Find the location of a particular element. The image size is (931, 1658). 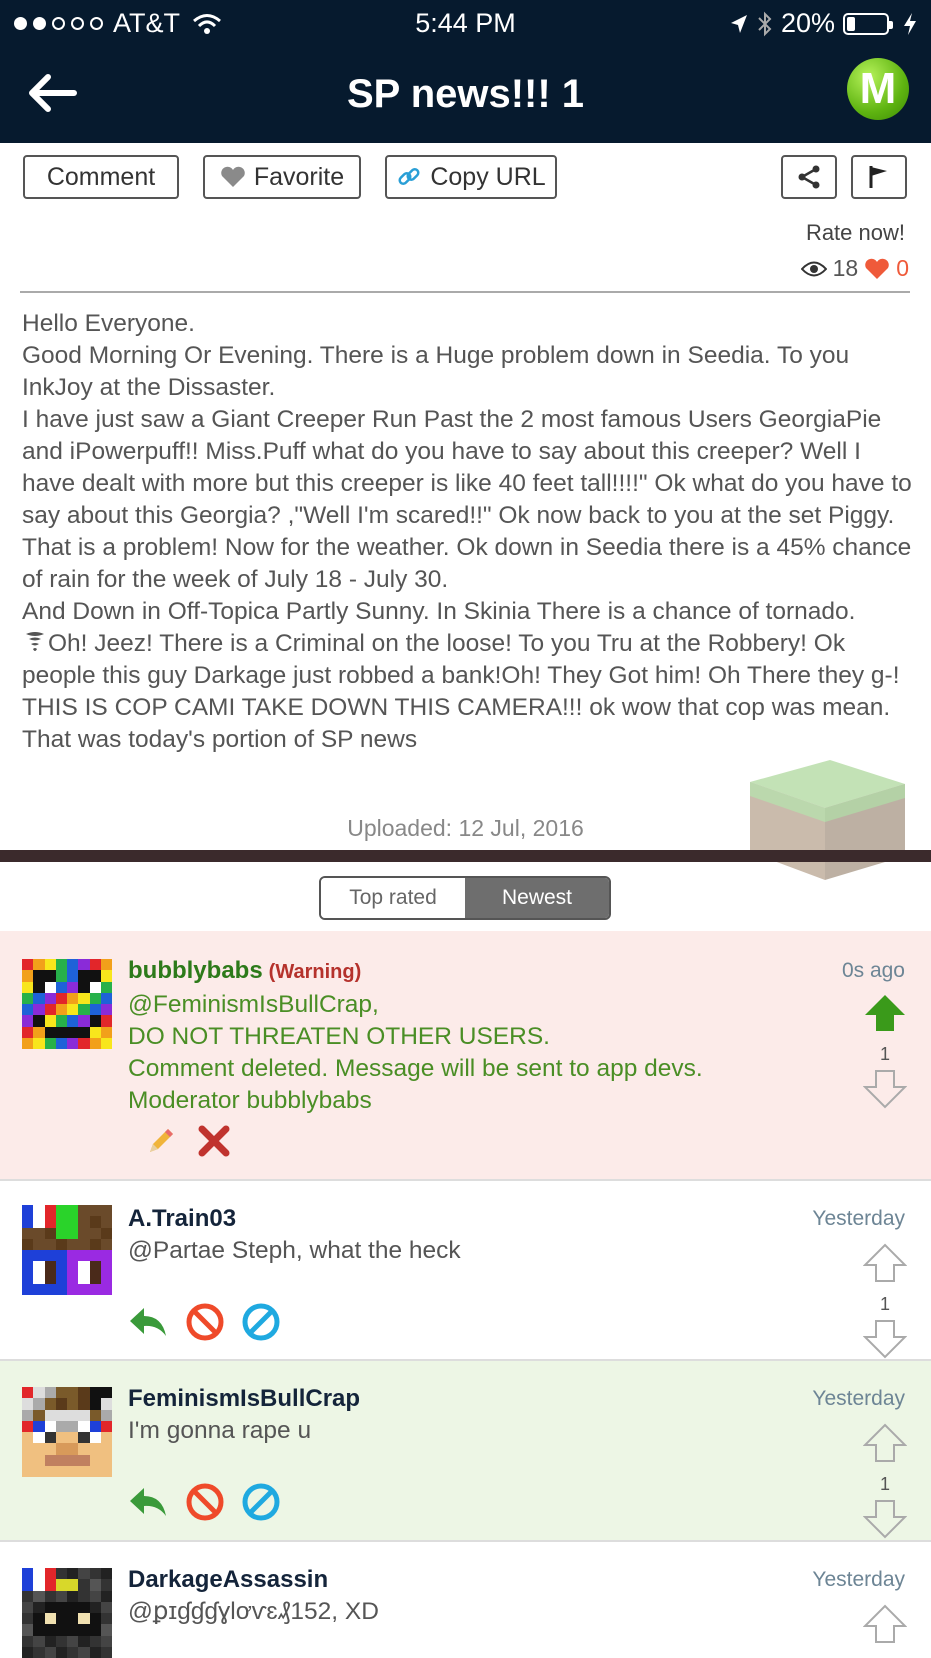

favorite-button-label: Favorite is located at coordinates (299, 176).